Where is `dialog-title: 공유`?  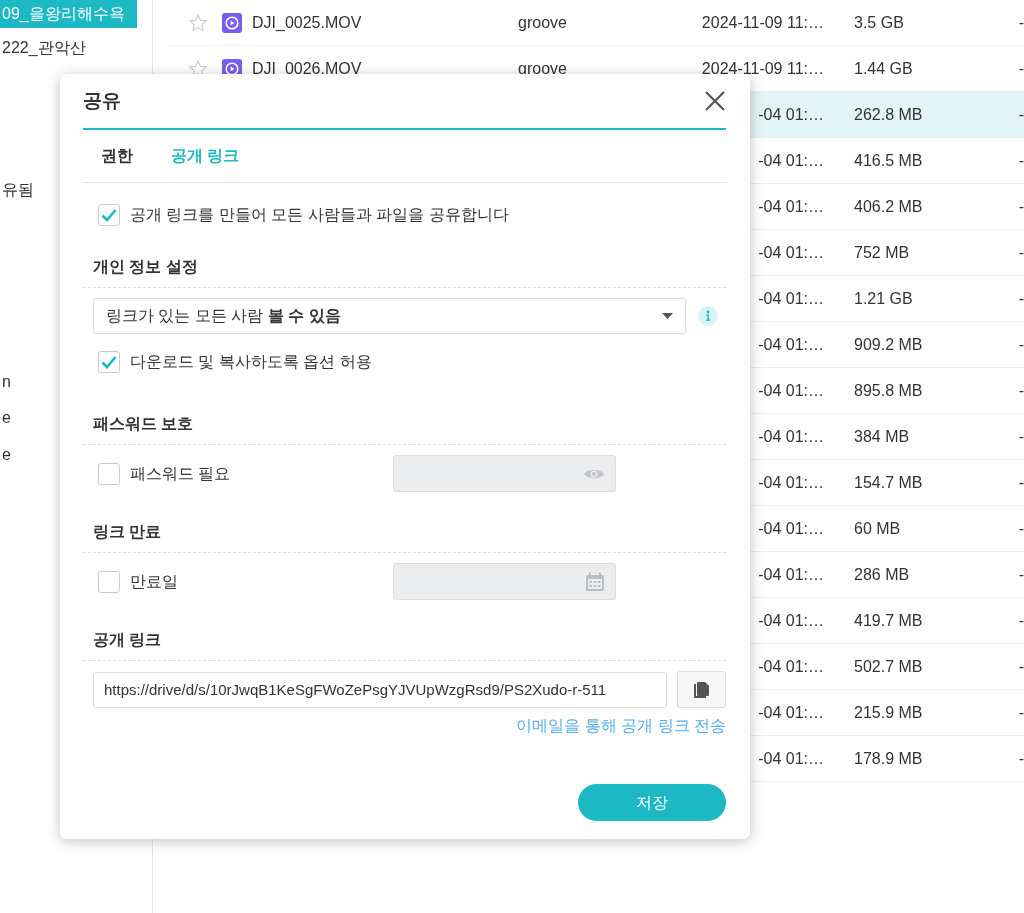
dialog-title: 공유 is located at coordinates (102, 100).